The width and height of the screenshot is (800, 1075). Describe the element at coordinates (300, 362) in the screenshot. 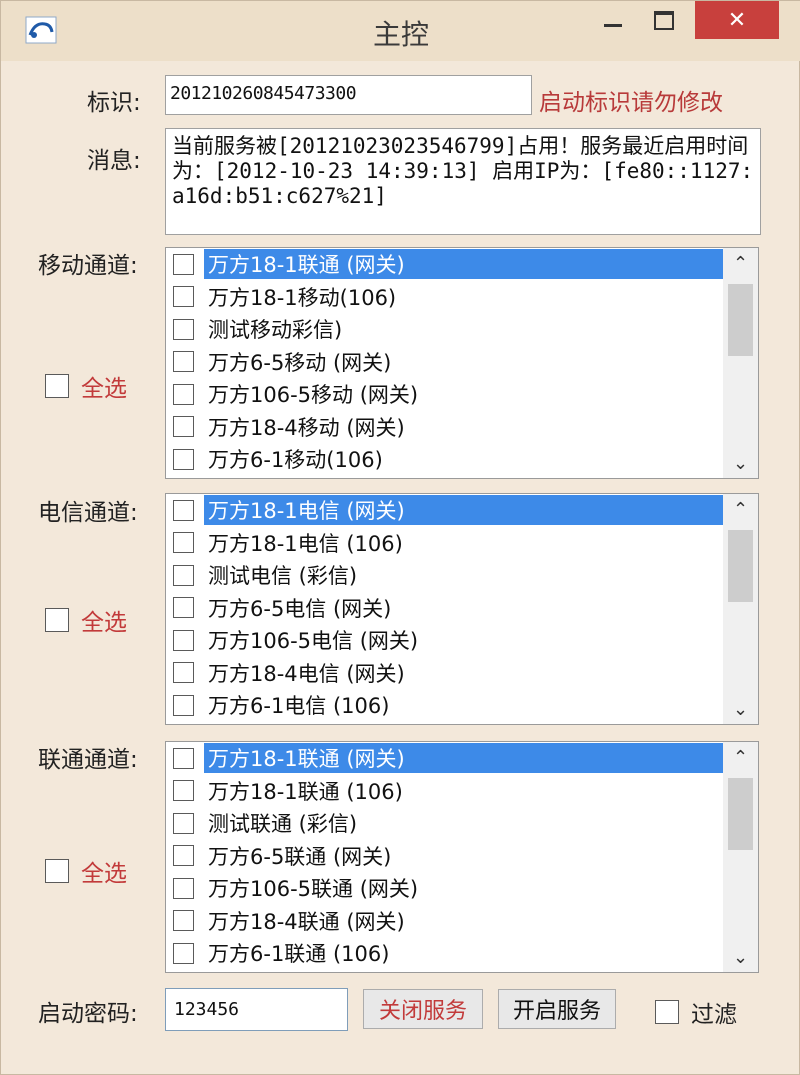

I see `list-item-label: 万方6-5移动 (网关)` at that location.